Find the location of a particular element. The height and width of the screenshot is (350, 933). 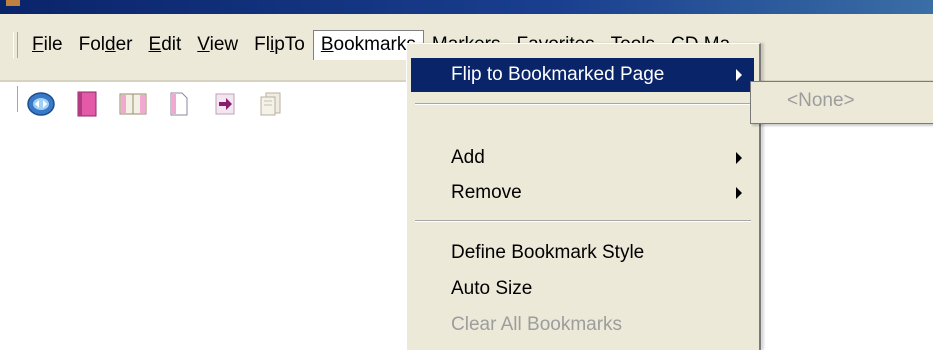

app-icon is located at coordinates (13, 3).